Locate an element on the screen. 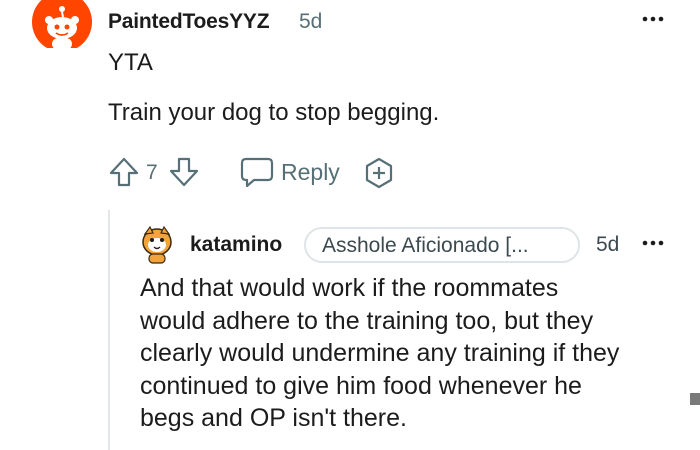 The image size is (700, 450). reply-button: Reply is located at coordinates (310, 172).